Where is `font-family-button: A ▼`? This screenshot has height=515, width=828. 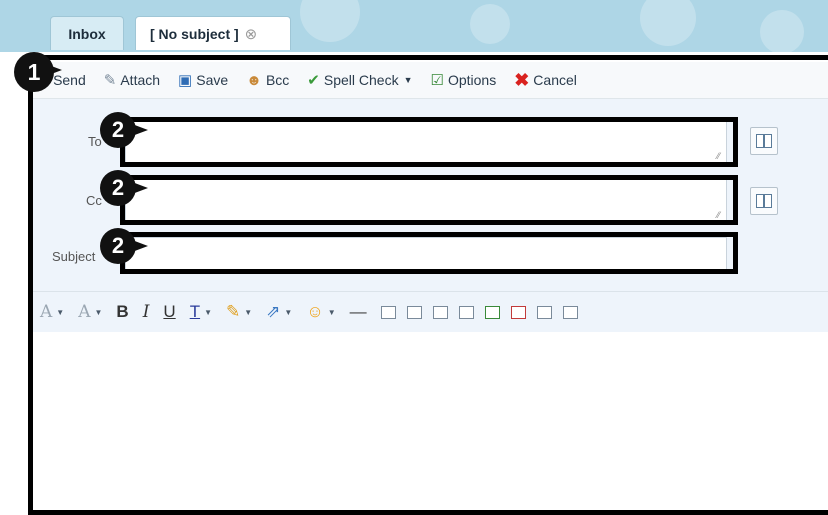 font-family-button: A ▼ is located at coordinates (52, 312).